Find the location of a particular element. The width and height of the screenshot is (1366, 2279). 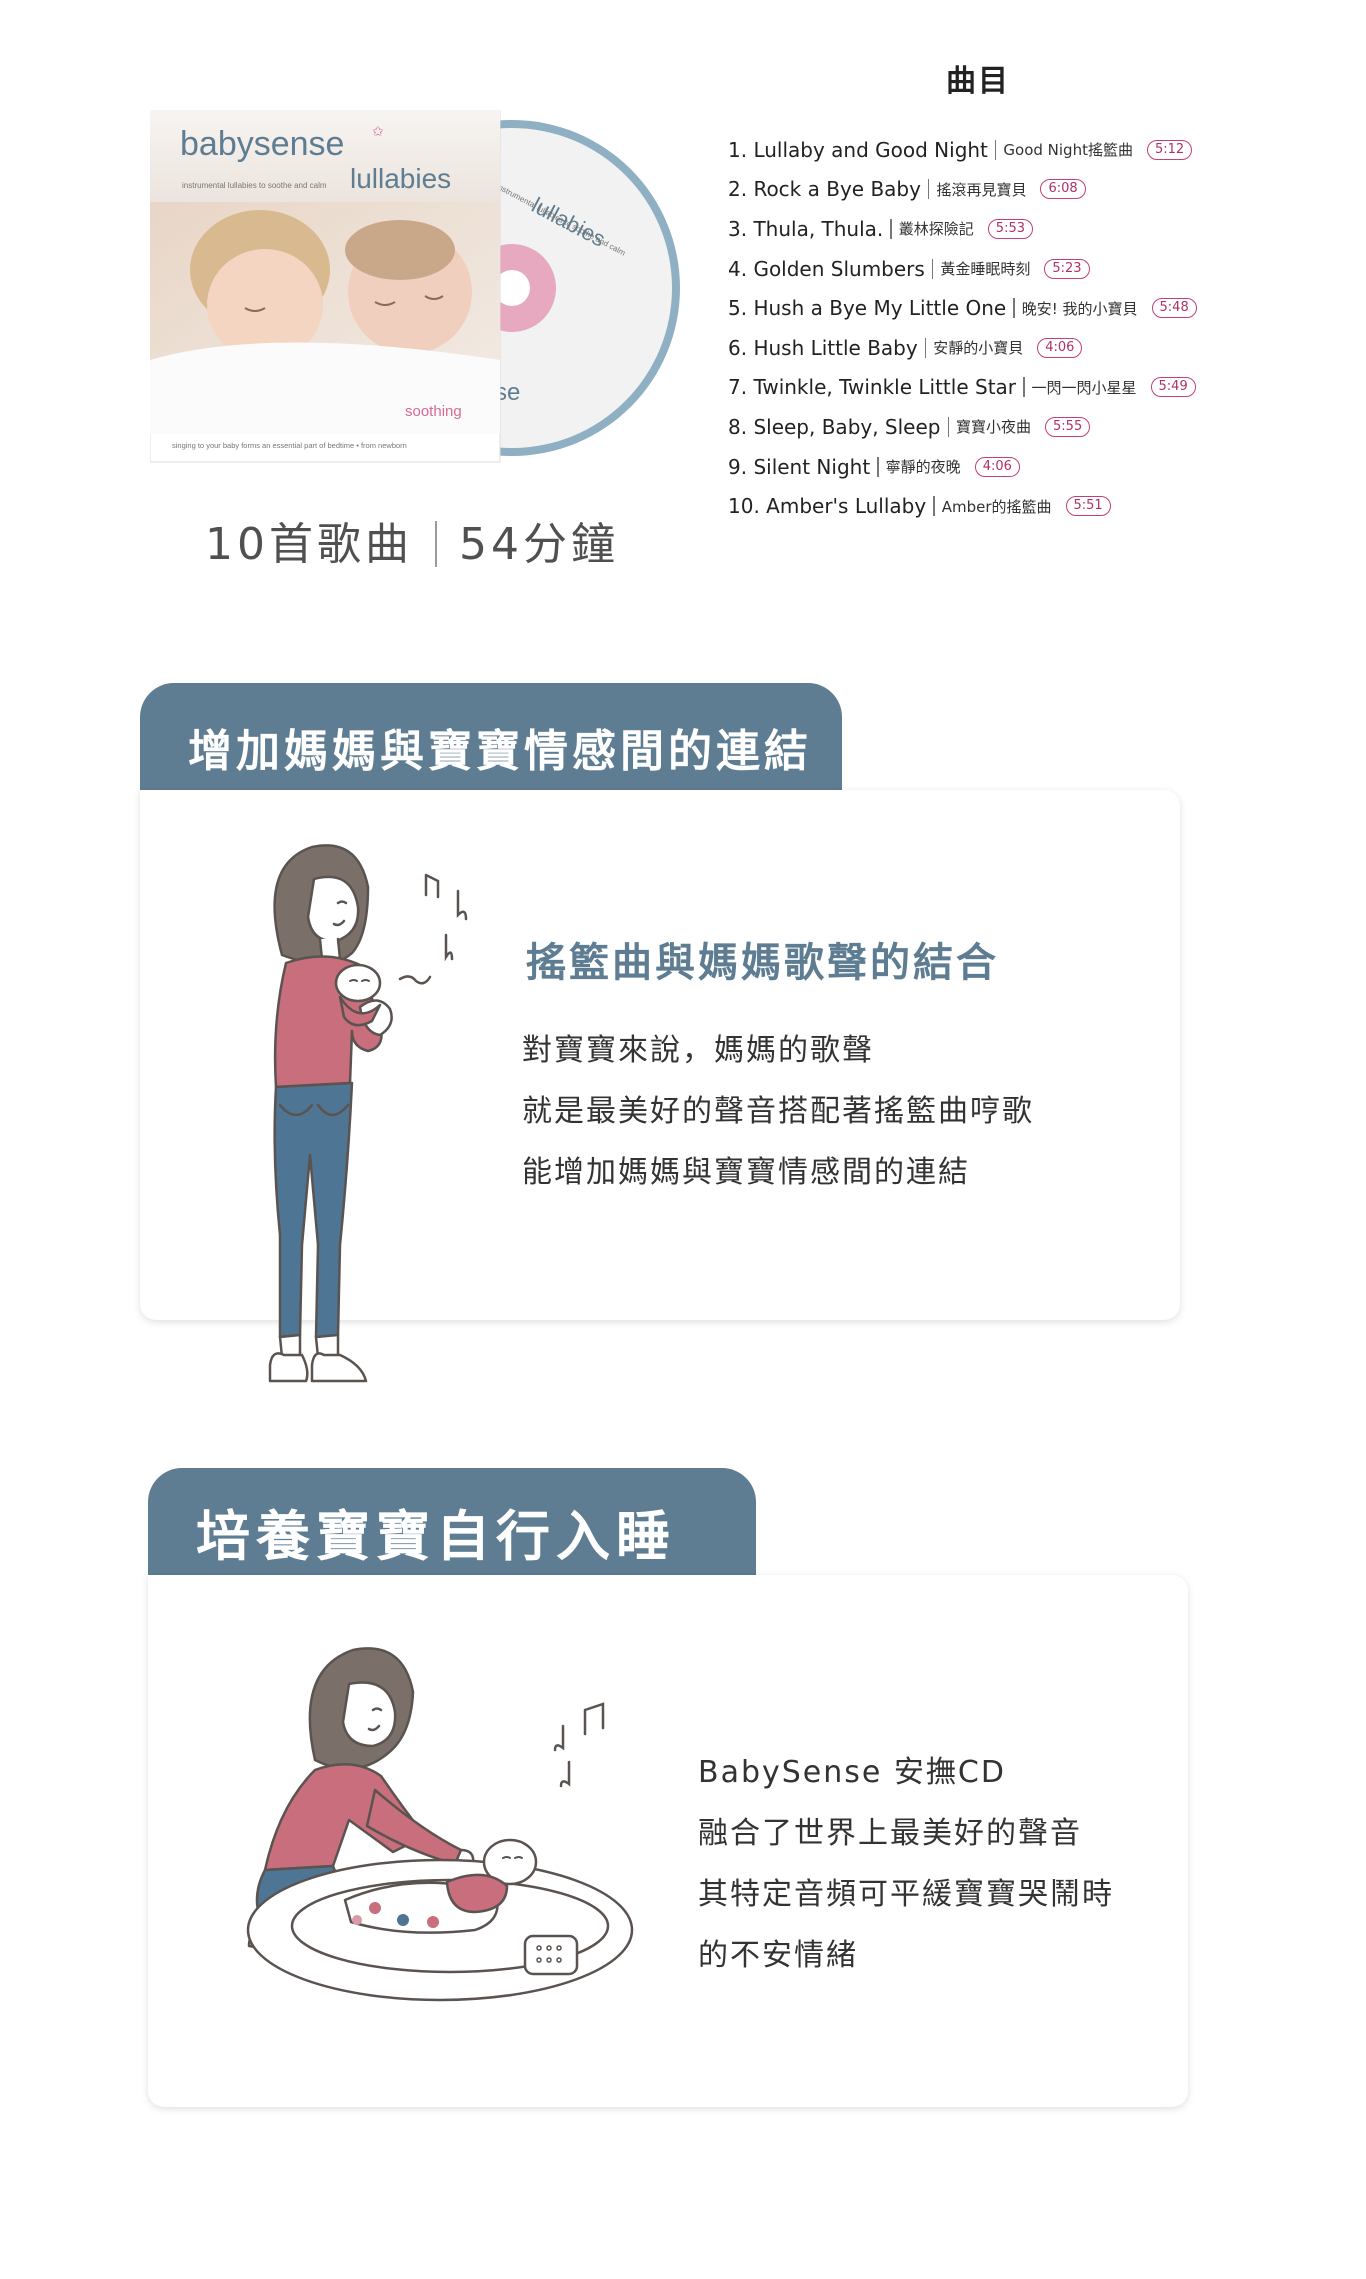

track-subtitle: 黃金睡眠時刻 is located at coordinates (985, 269).